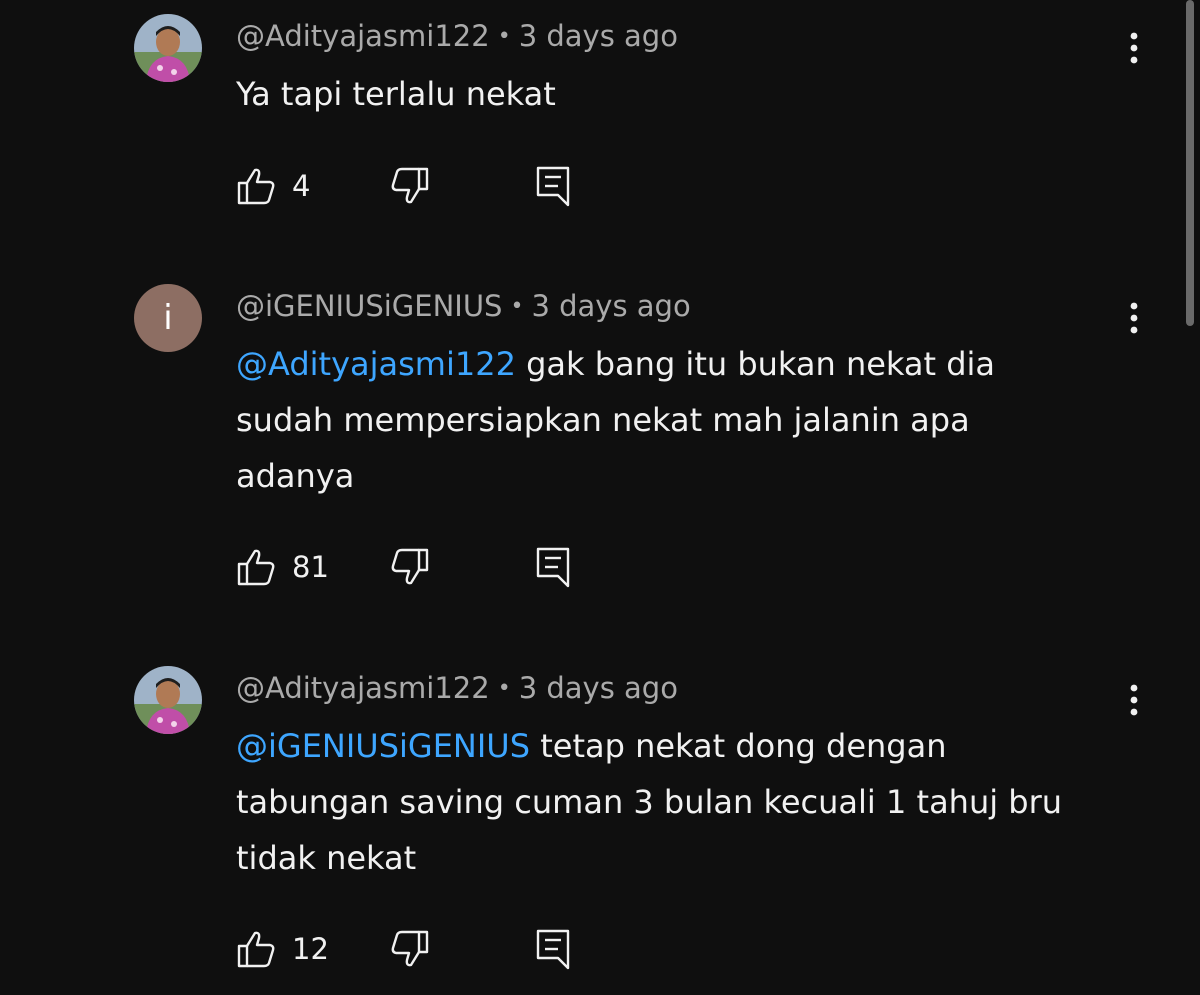 The image size is (1200, 995). What do you see at coordinates (666, 94) in the screenshot?
I see `comment-text: Ya tapi terlalu nekat` at bounding box center [666, 94].